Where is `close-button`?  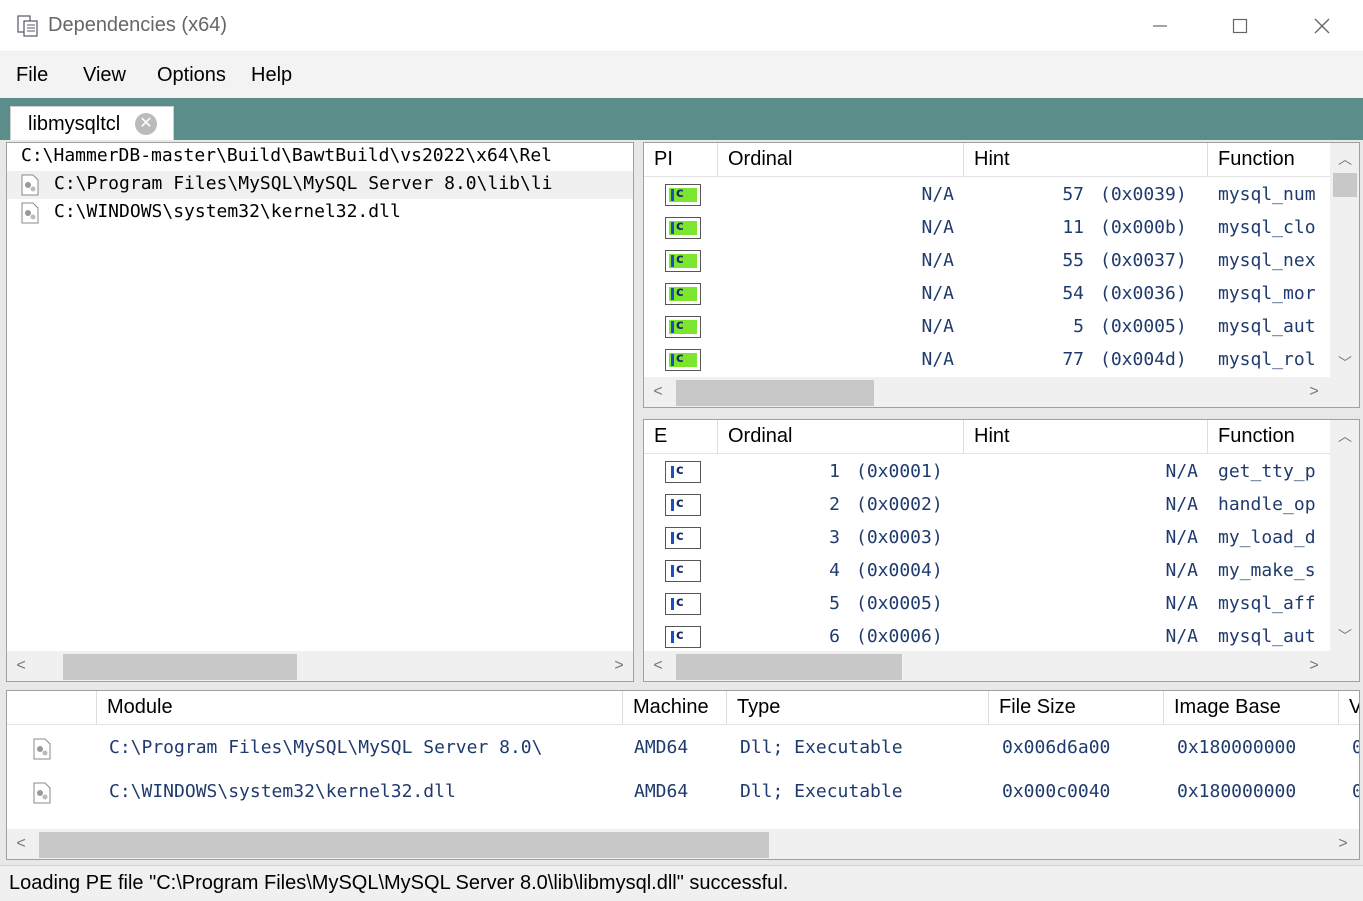 close-button is located at coordinates (1322, 26).